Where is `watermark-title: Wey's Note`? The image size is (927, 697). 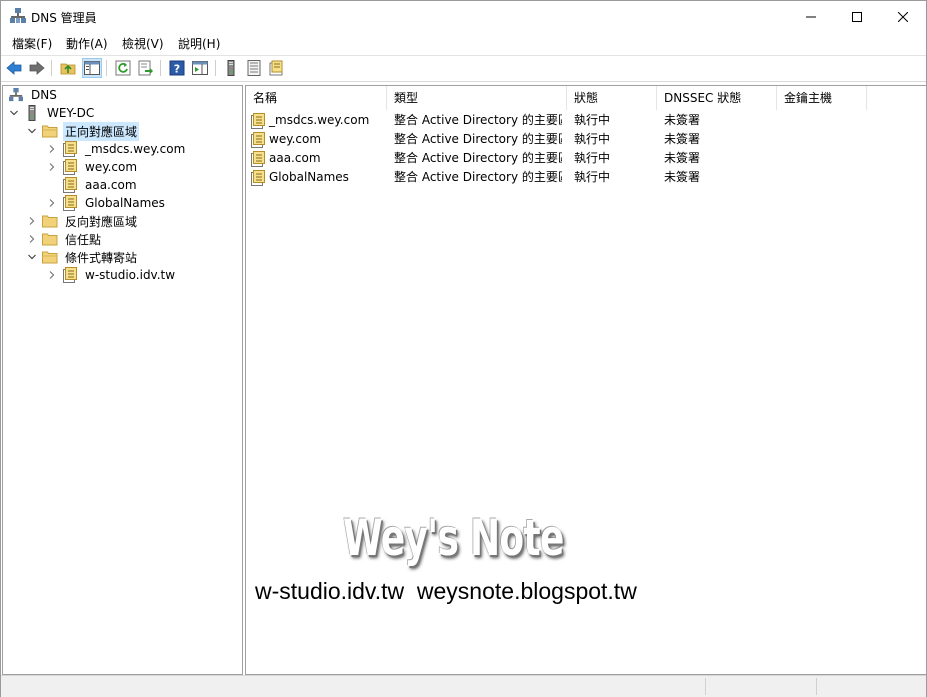 watermark-title: Wey's Note is located at coordinates (453, 538).